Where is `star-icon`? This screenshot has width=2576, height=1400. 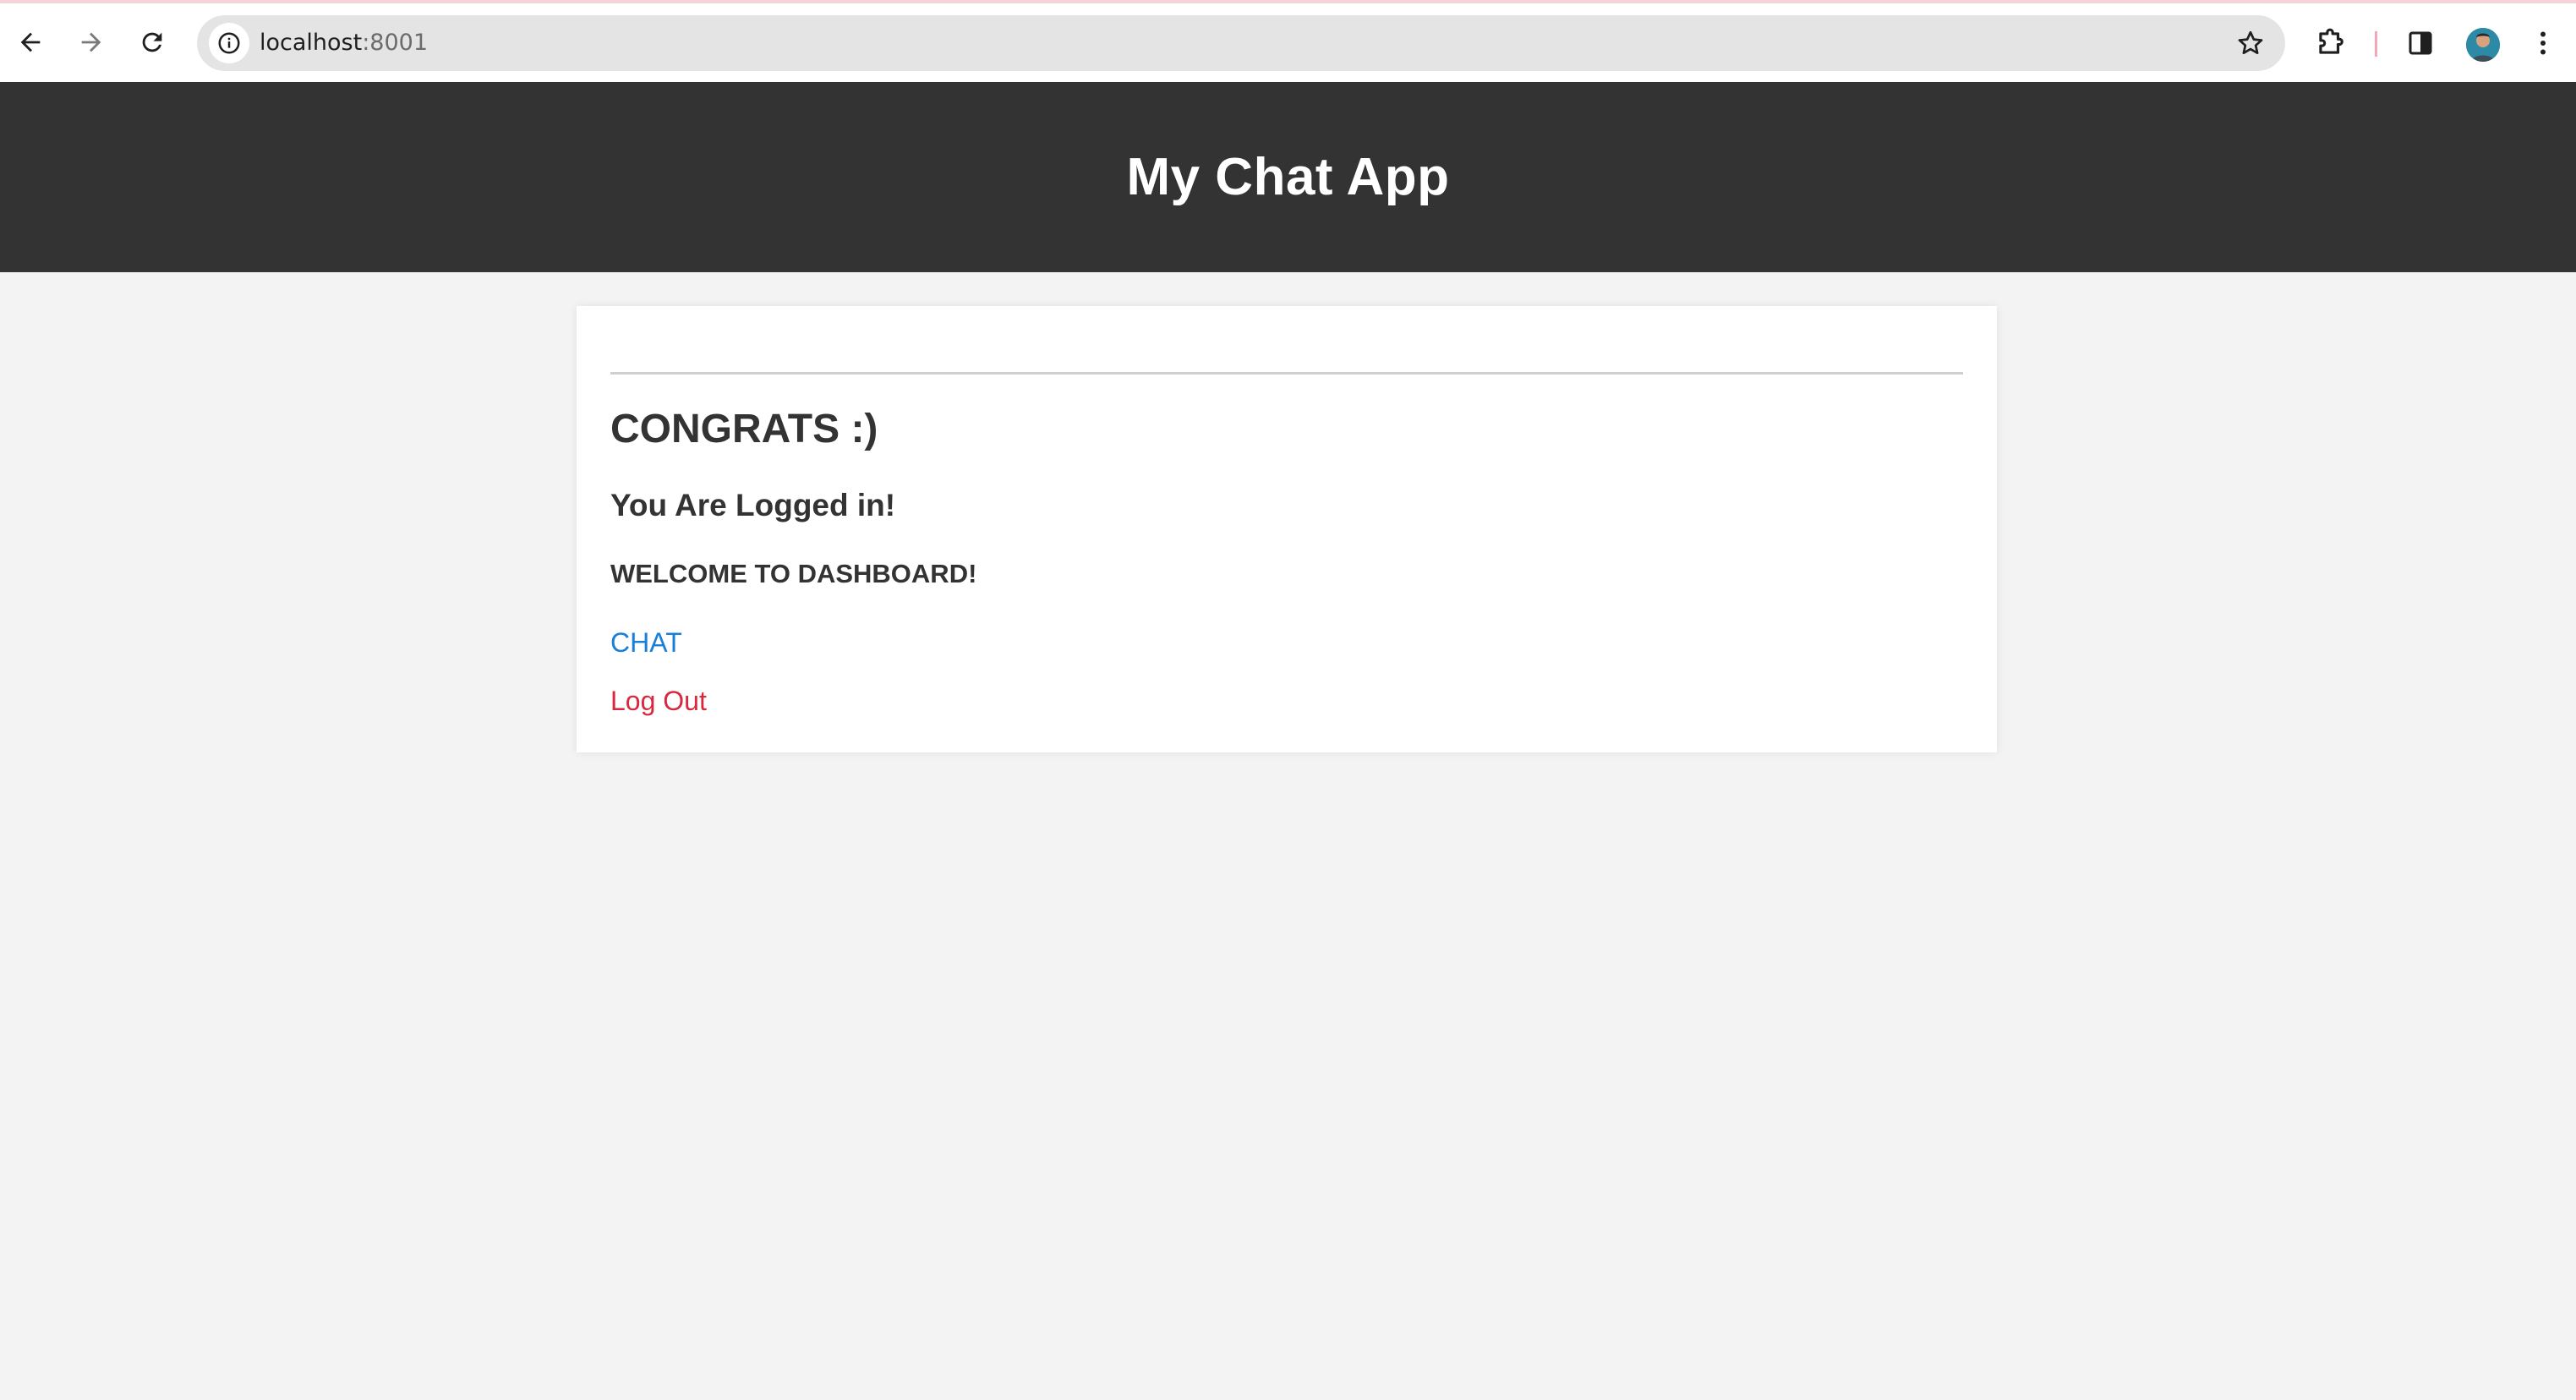
star-icon is located at coordinates (2251, 42).